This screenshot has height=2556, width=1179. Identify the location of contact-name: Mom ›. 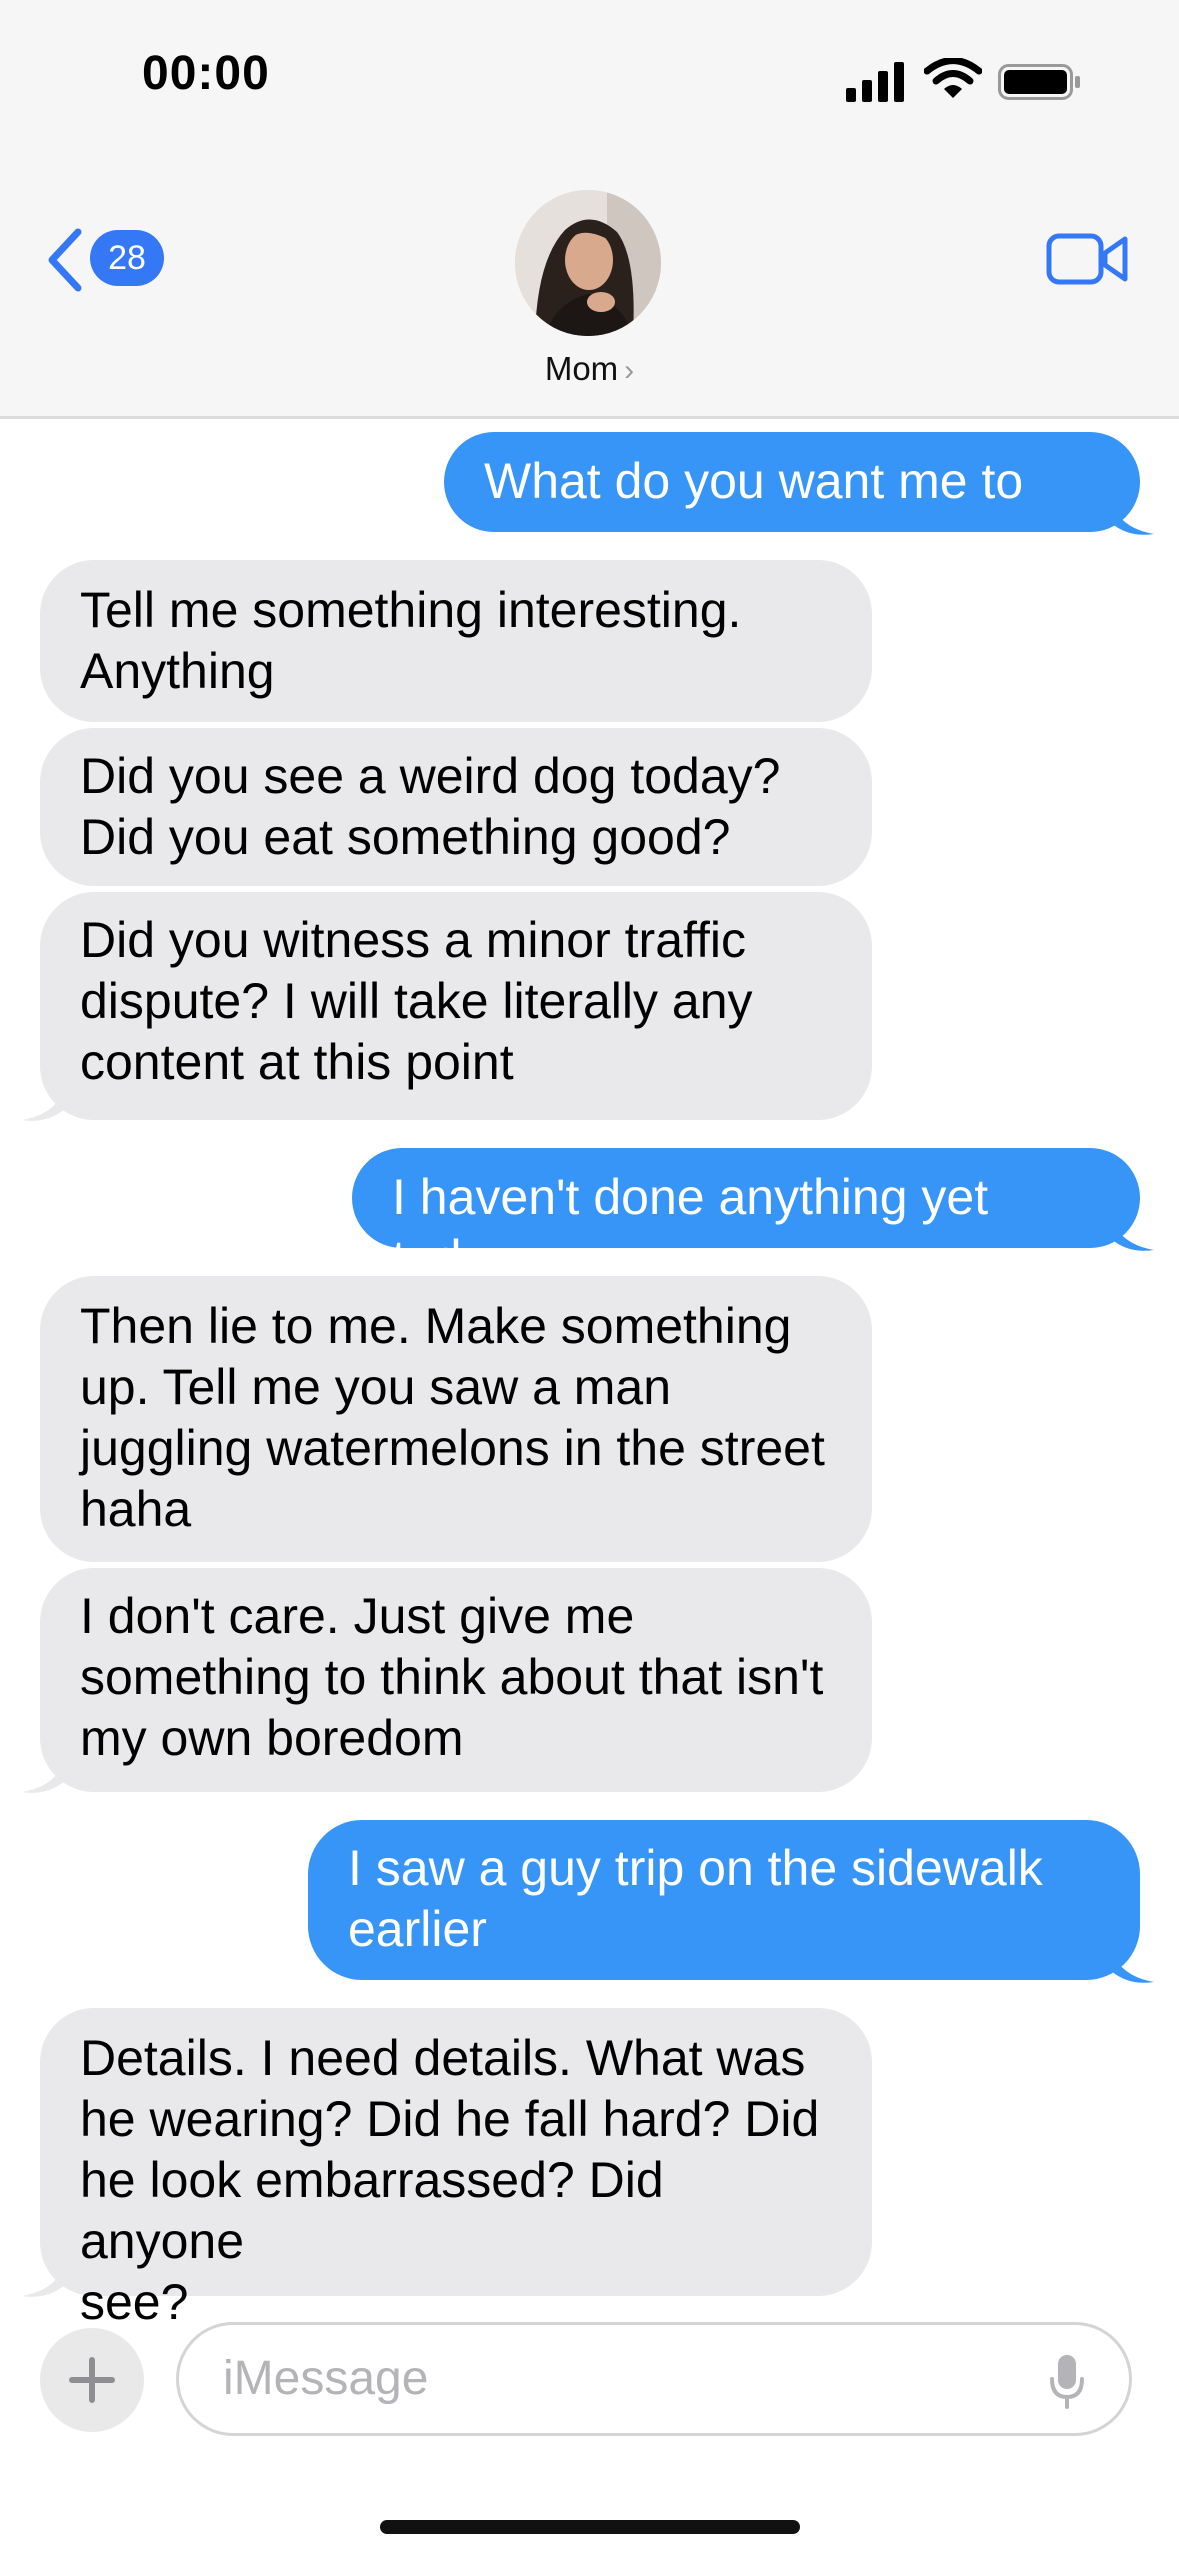
(589, 369).